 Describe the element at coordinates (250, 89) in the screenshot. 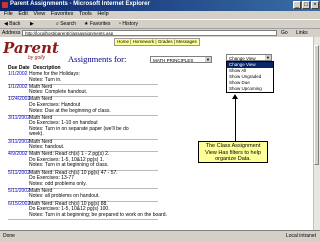

I see `view-option: Show Upcoming` at that location.